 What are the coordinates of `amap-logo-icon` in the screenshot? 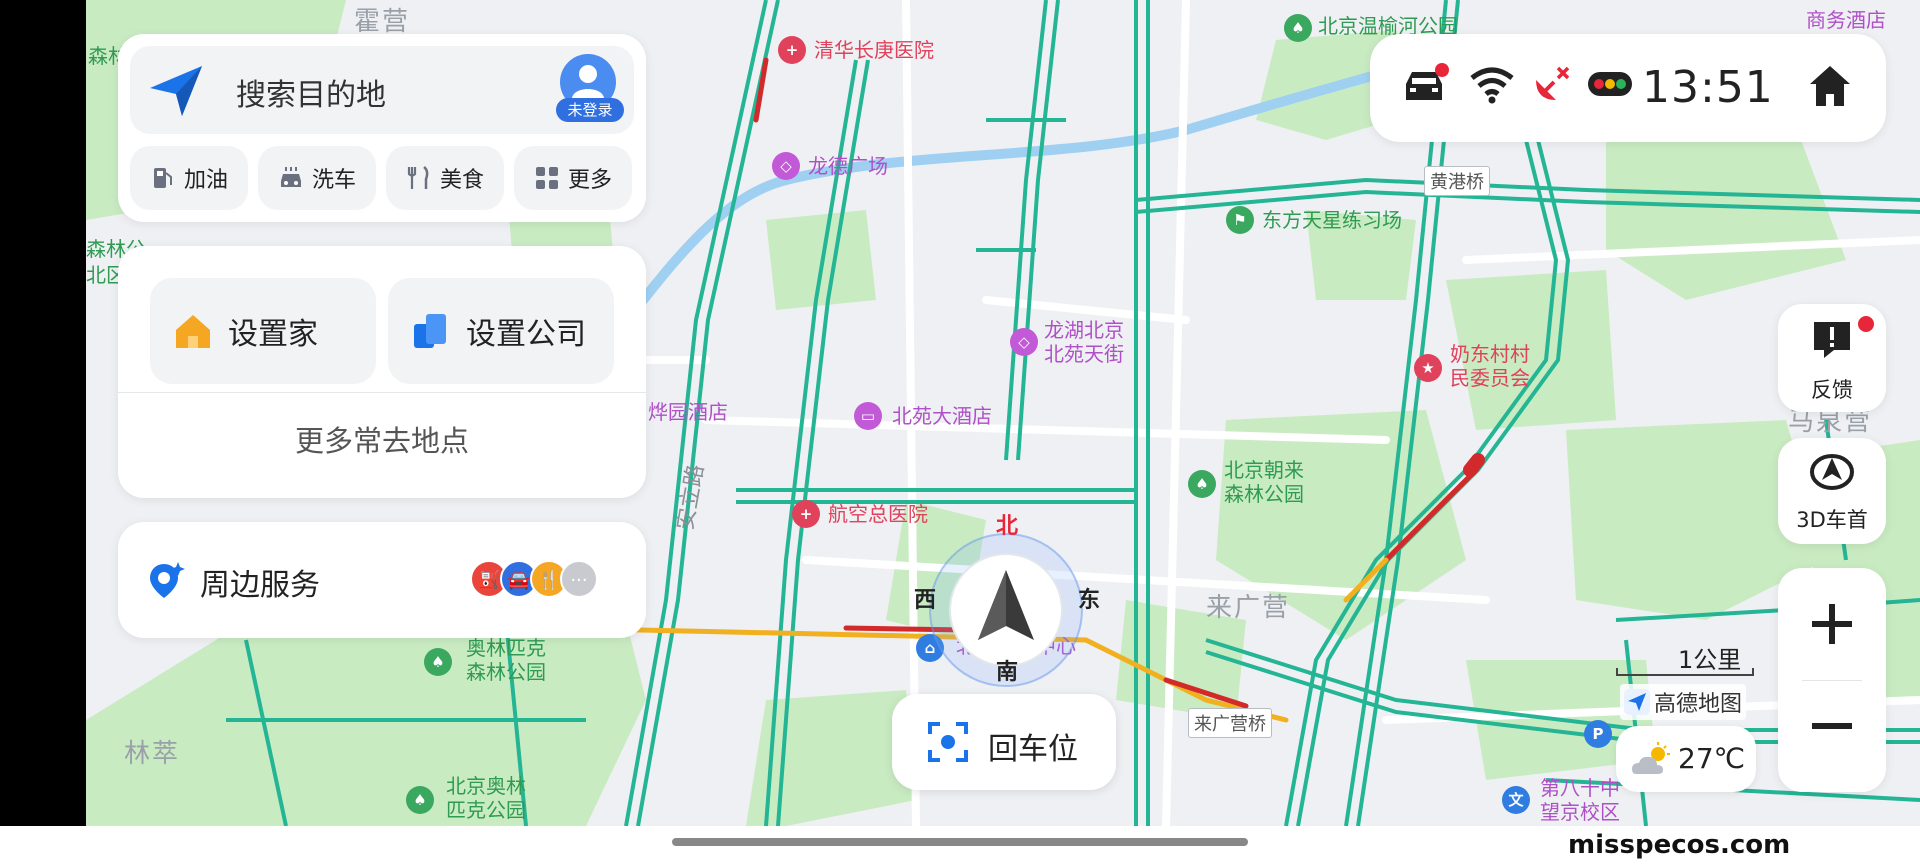 It's located at (1637, 702).